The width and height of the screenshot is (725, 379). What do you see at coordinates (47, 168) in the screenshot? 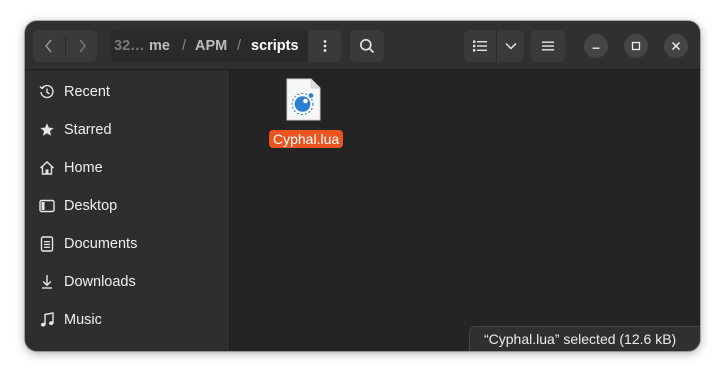
I see `home-icon` at bounding box center [47, 168].